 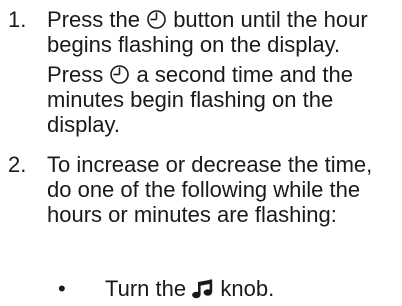 What do you see at coordinates (189, 288) in the screenshot?
I see `bullet-text: Turn the knob.` at bounding box center [189, 288].